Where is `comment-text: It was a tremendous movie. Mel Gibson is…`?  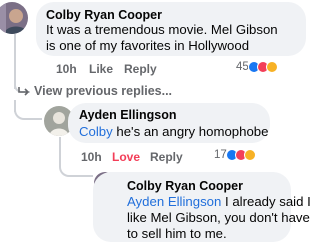 comment-text: It was a tremendous movie. Mel Gibson is… is located at coordinates (173, 38).